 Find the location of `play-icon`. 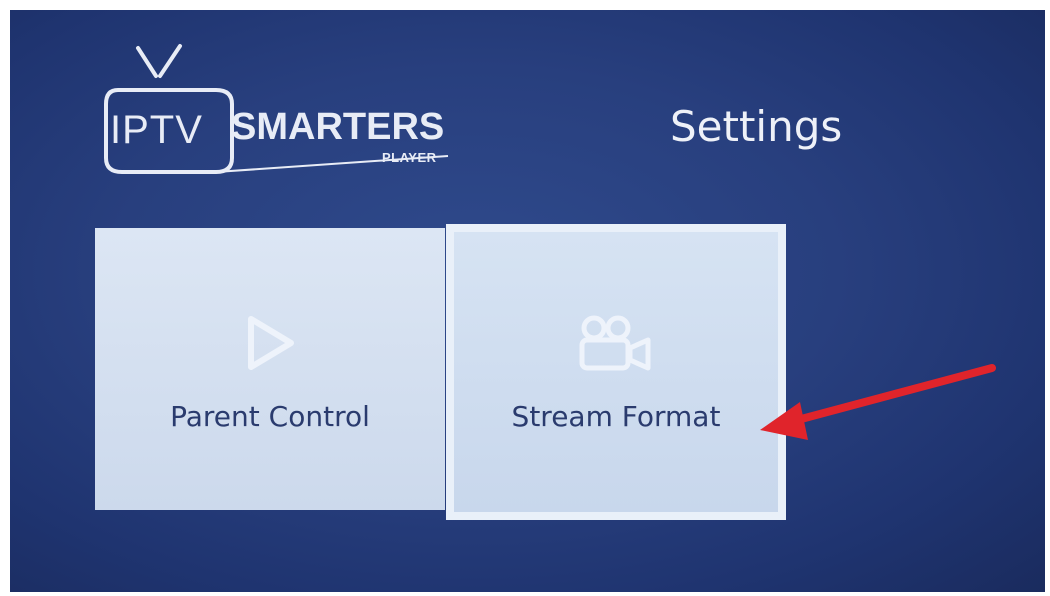

play-icon is located at coordinates (270, 345).